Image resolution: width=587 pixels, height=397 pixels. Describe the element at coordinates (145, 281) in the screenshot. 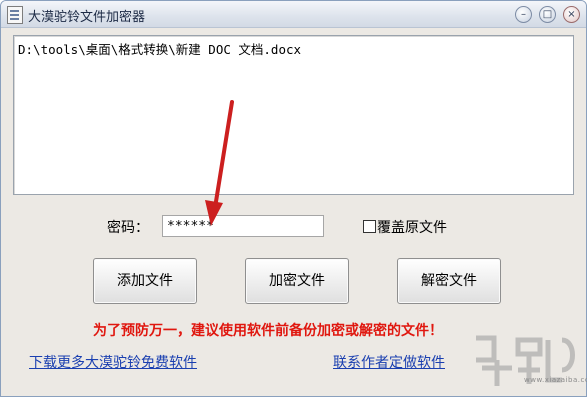

I see `add-file-button: 添加文件` at that location.